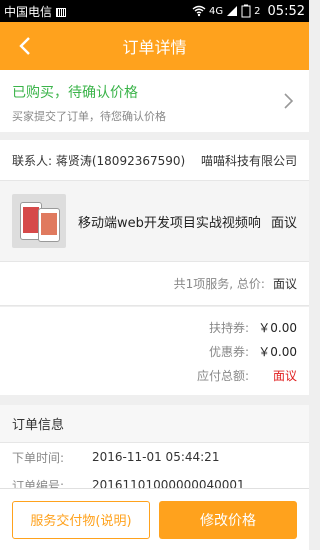  I want to click on status-icons: 4G 2 05:52, so click(248, 11).